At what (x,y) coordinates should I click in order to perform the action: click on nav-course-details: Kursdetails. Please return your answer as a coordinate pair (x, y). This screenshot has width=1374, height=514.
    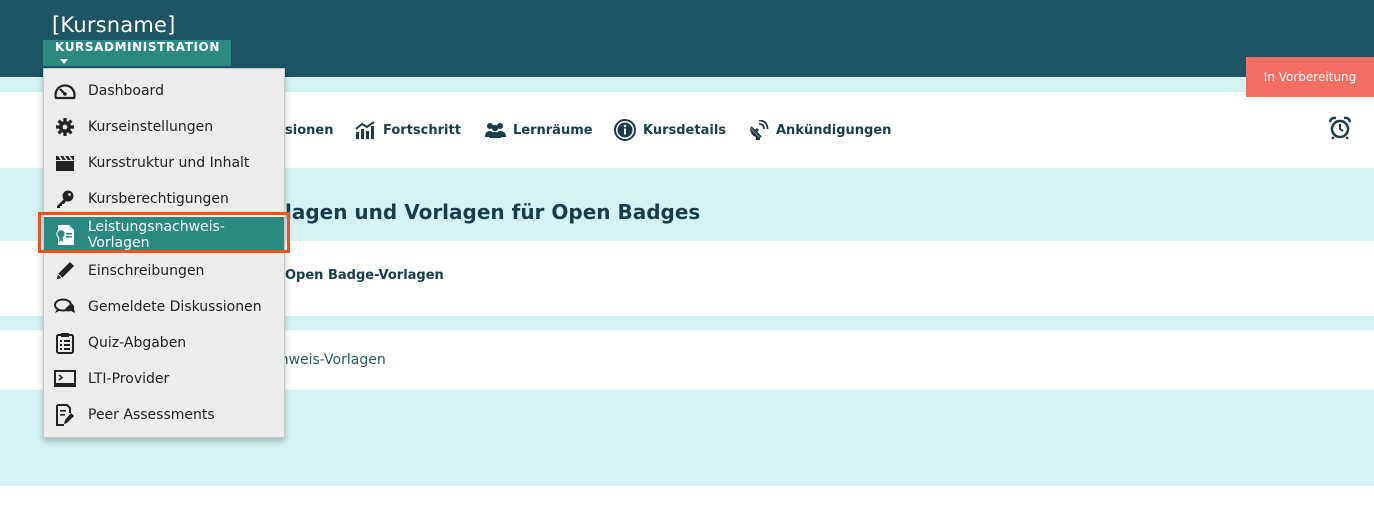
    Looking at the image, I should click on (670, 130).